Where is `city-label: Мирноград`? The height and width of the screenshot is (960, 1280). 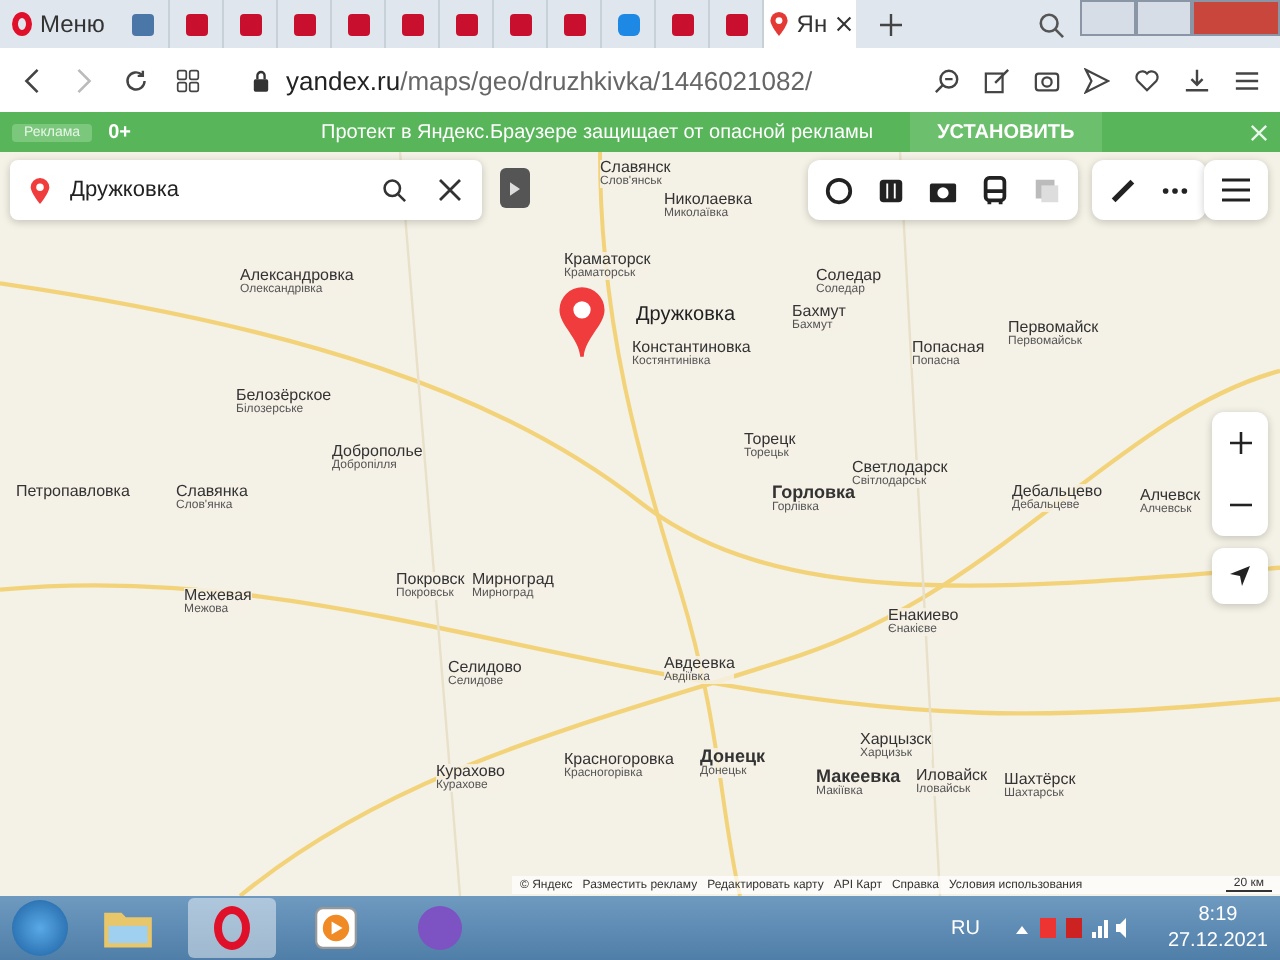 city-label: Мирноград is located at coordinates (513, 580).